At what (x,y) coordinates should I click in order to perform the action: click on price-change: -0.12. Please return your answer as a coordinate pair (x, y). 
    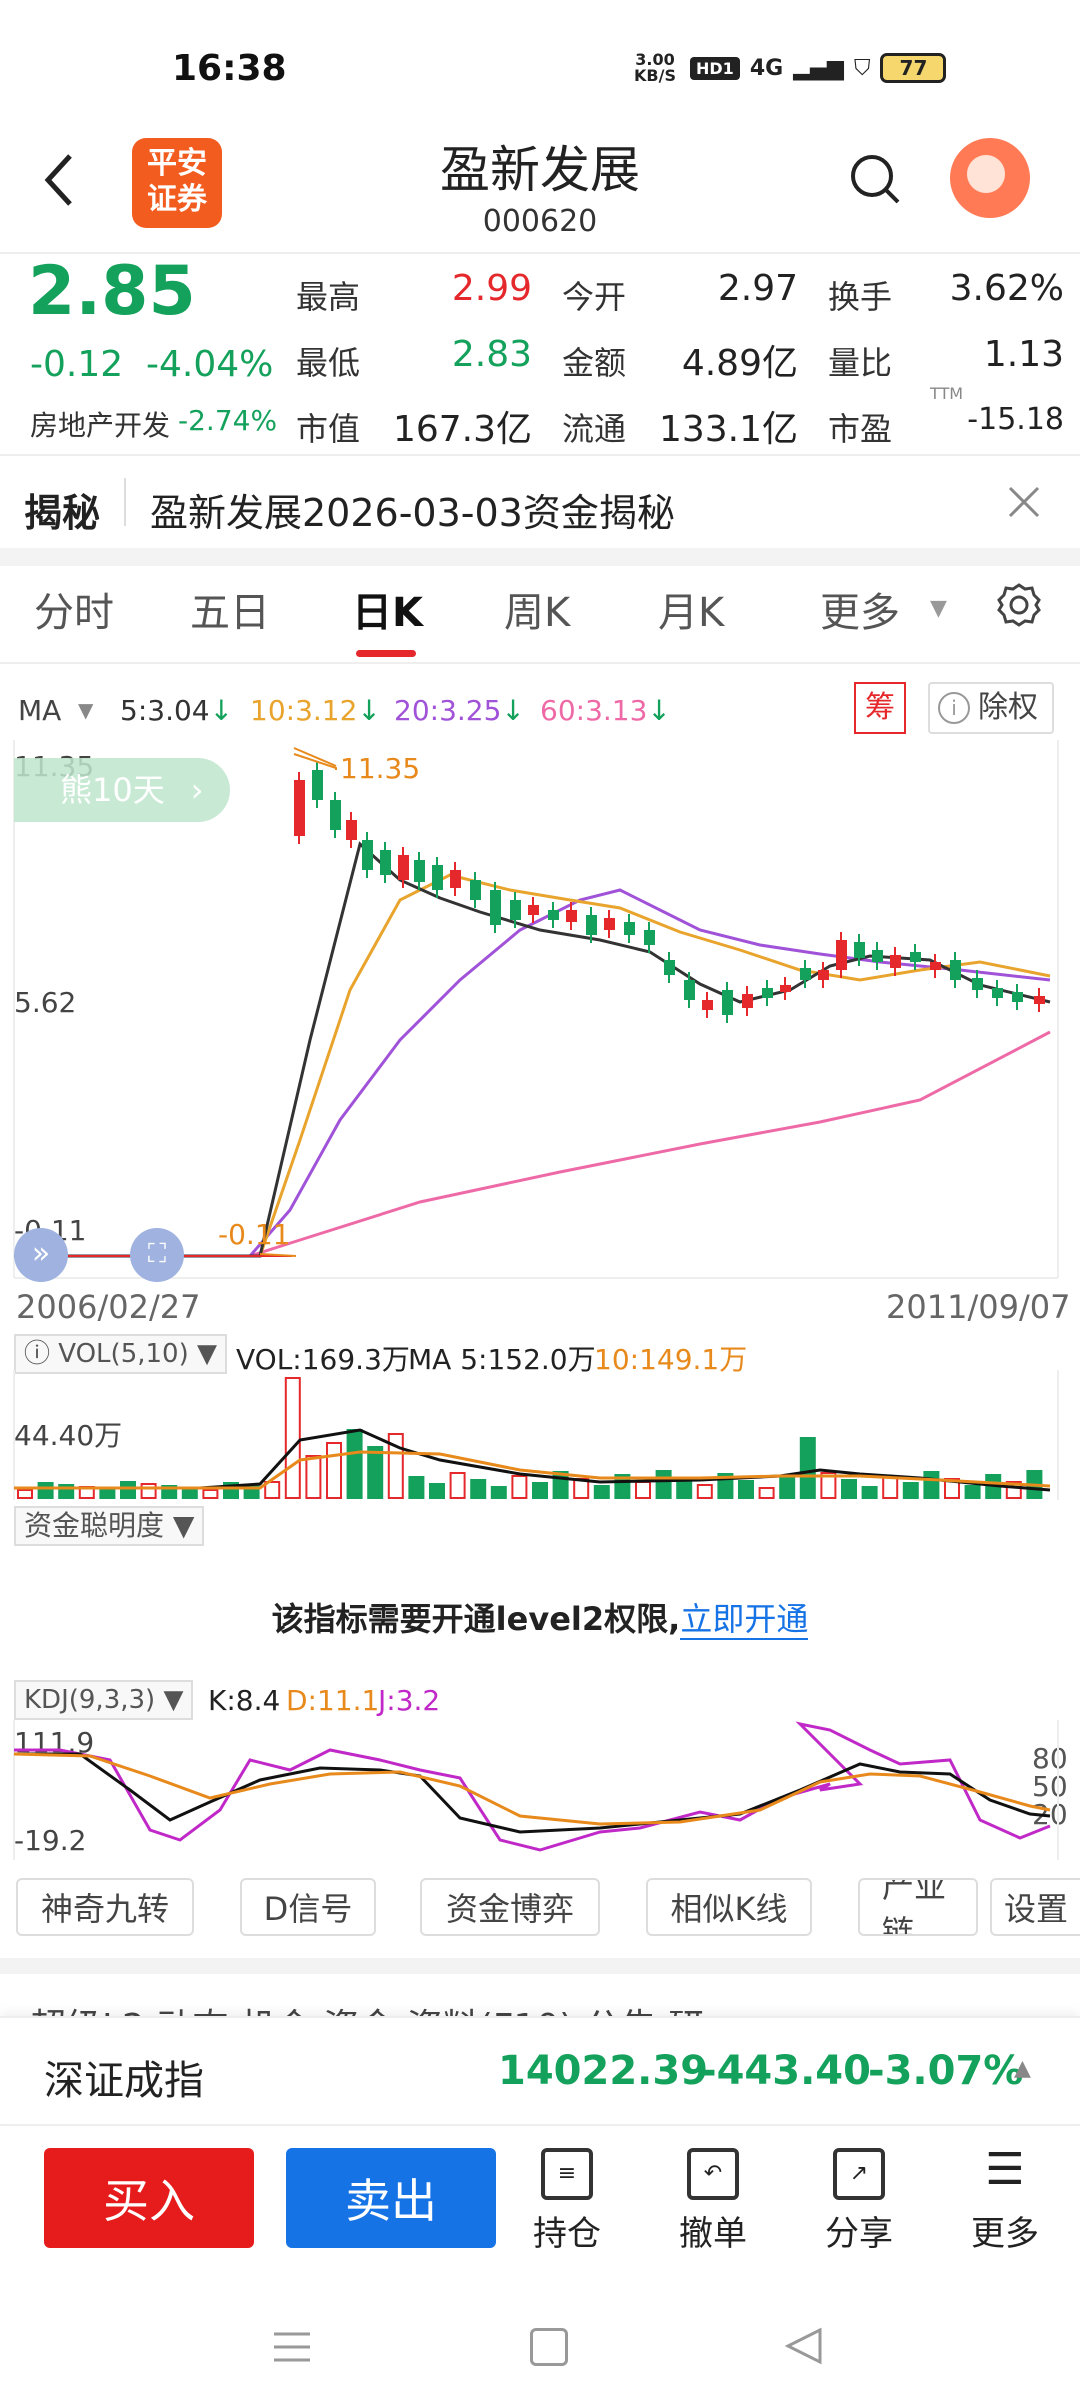
    Looking at the image, I should click on (77, 364).